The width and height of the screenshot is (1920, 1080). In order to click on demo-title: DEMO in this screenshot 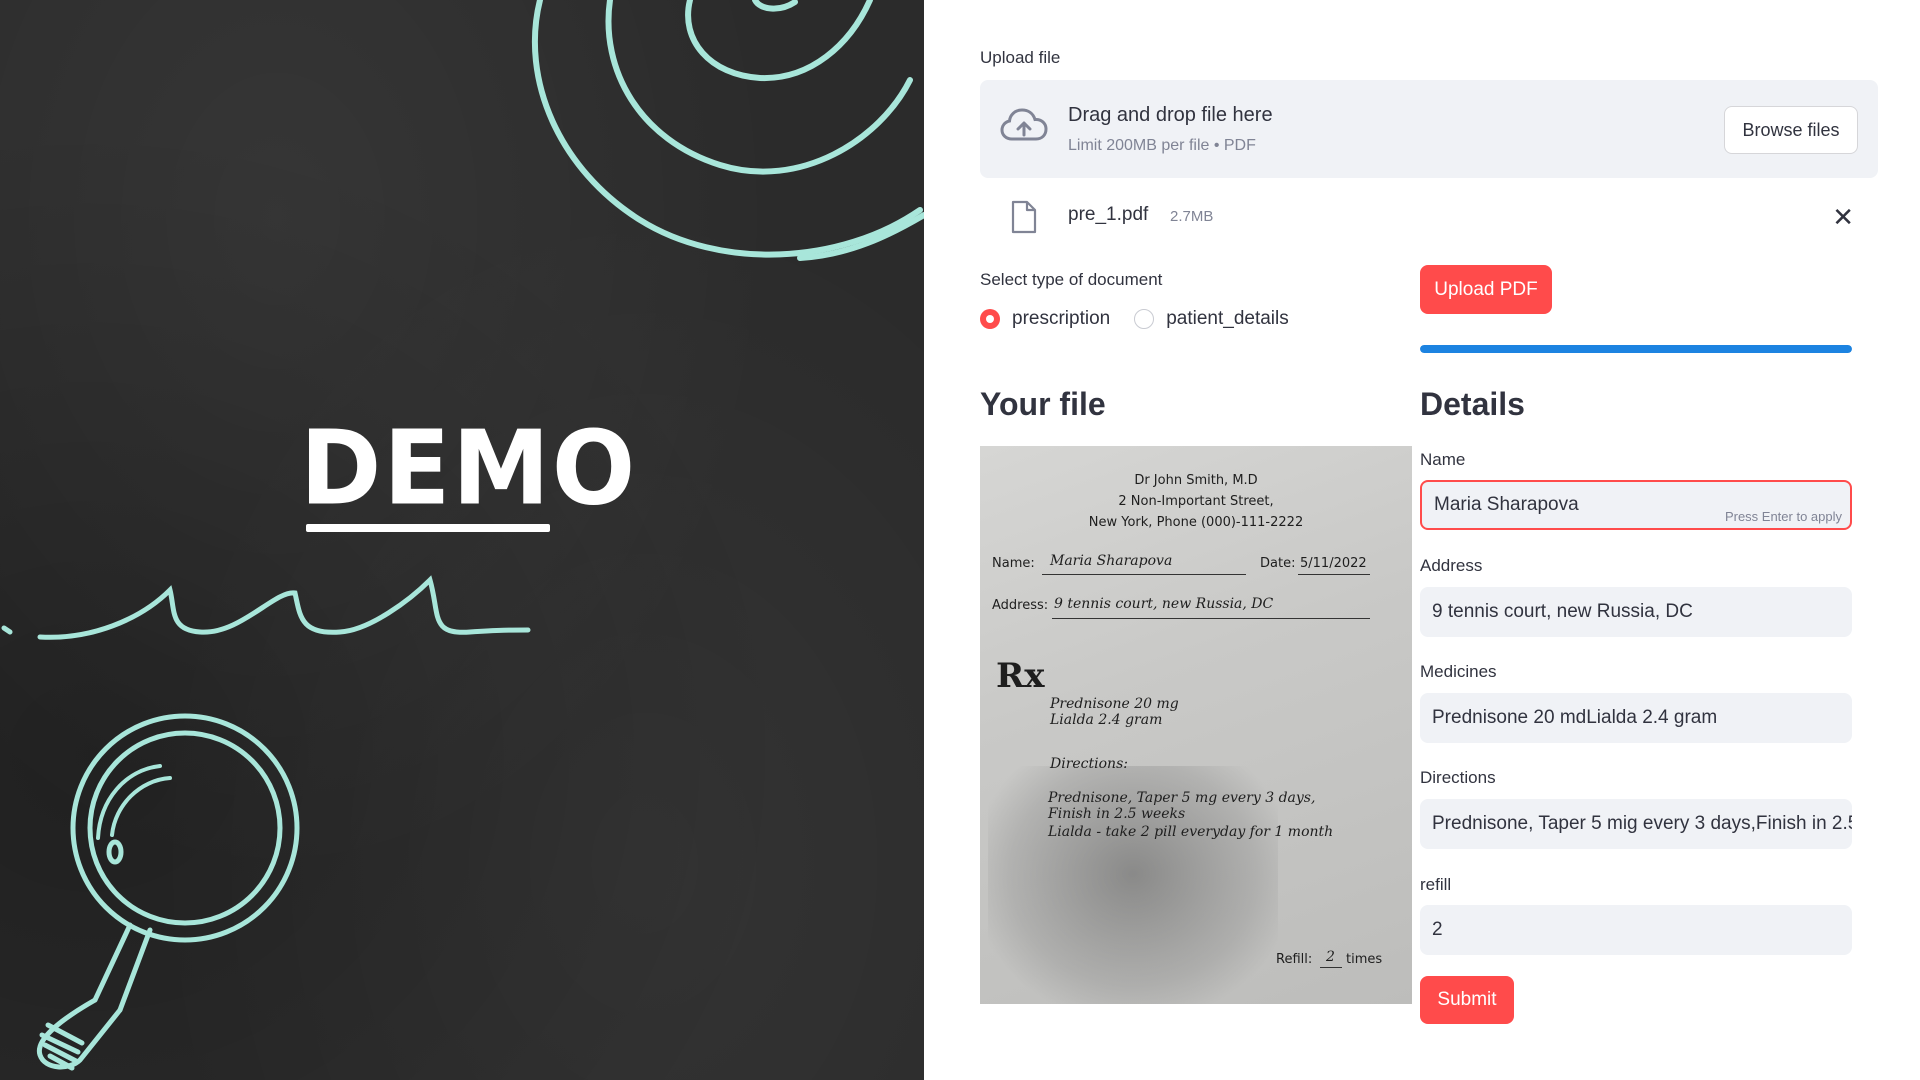, I will do `click(469, 469)`.